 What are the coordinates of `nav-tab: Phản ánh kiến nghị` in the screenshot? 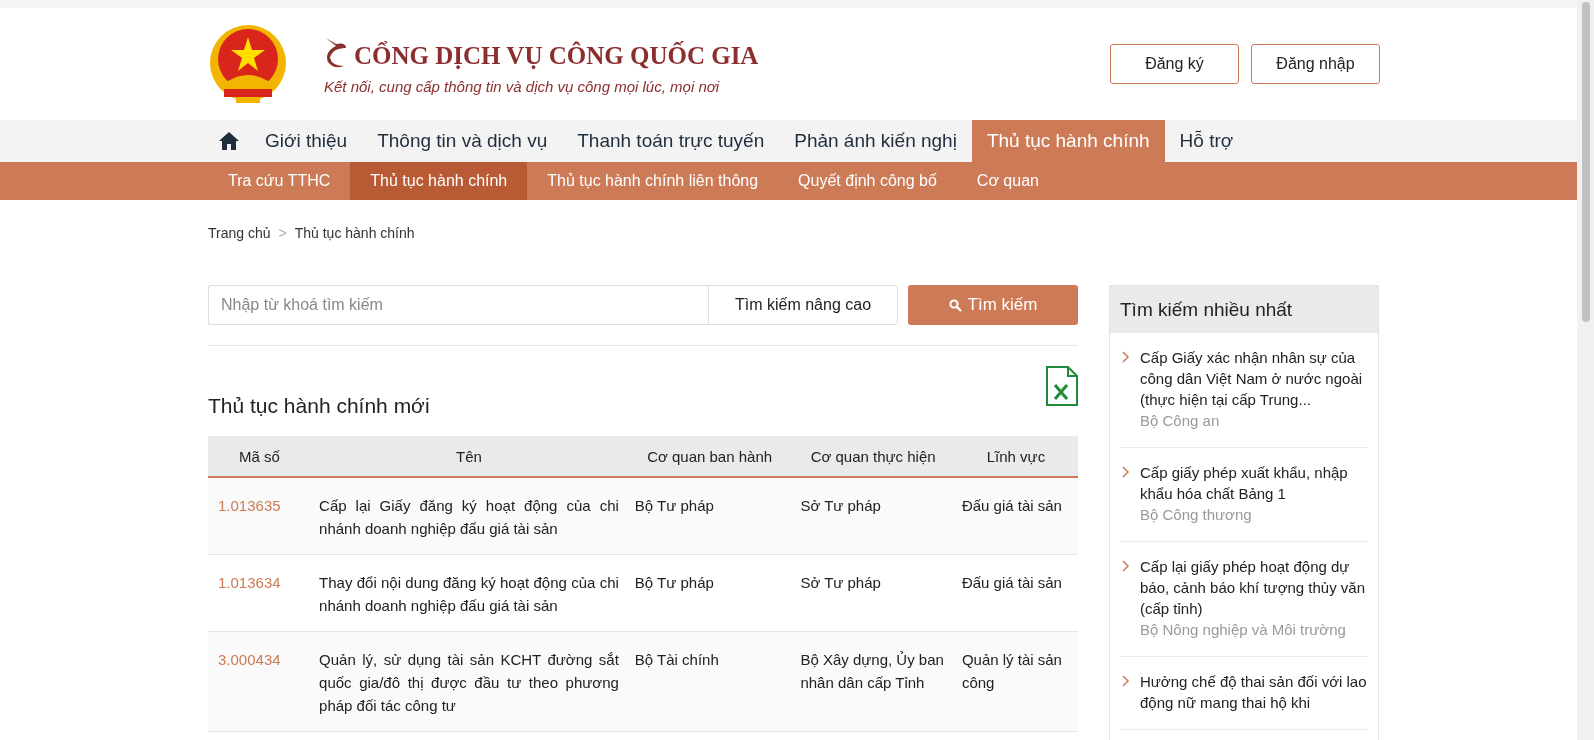 It's located at (875, 141).